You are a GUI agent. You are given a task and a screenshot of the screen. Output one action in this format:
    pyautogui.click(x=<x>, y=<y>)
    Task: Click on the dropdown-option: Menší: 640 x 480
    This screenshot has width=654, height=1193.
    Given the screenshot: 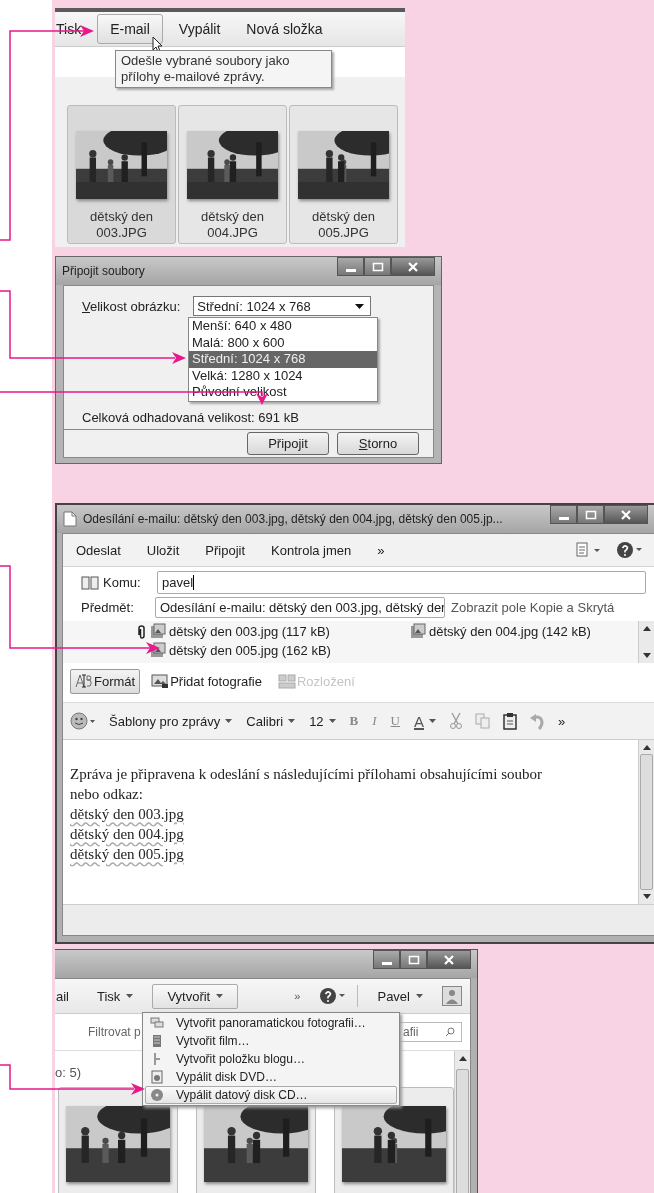 What is the action you would take?
    pyautogui.click(x=283, y=326)
    